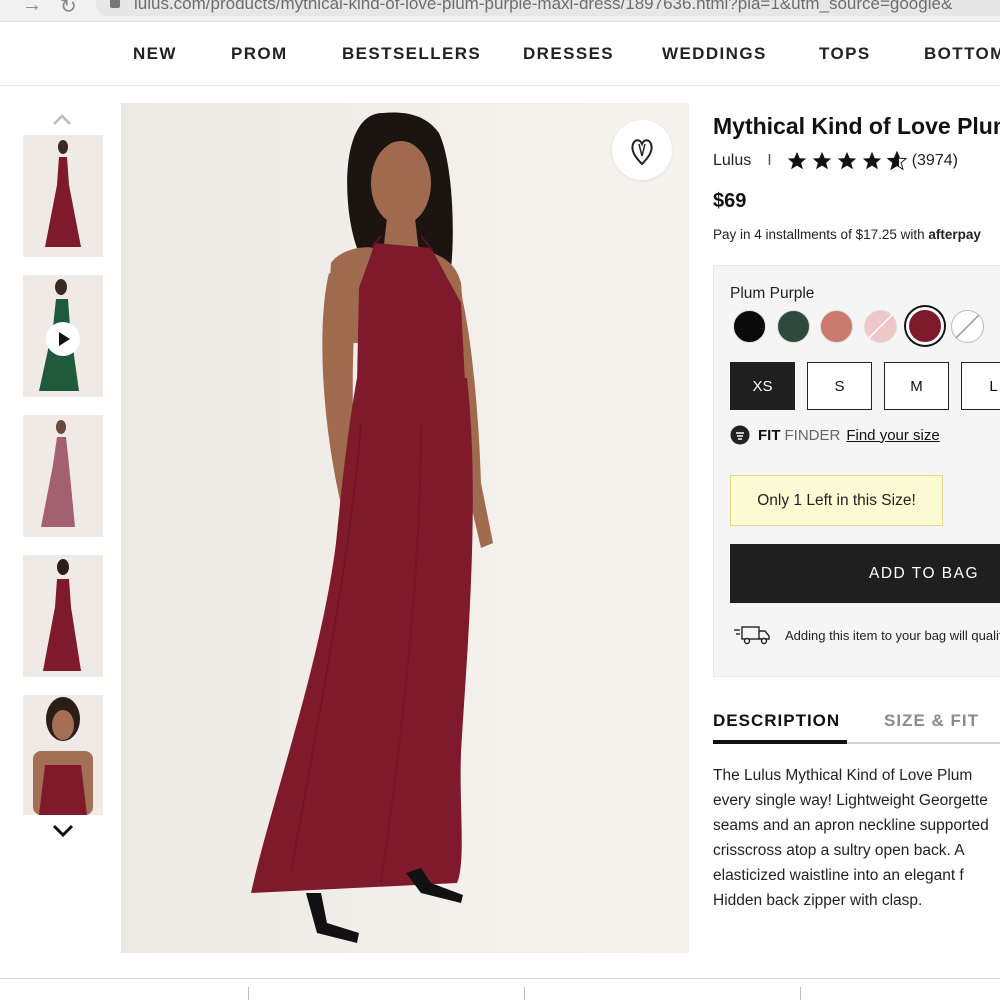  What do you see at coordinates (836, 326) in the screenshot?
I see `color-swatch-rust` at bounding box center [836, 326].